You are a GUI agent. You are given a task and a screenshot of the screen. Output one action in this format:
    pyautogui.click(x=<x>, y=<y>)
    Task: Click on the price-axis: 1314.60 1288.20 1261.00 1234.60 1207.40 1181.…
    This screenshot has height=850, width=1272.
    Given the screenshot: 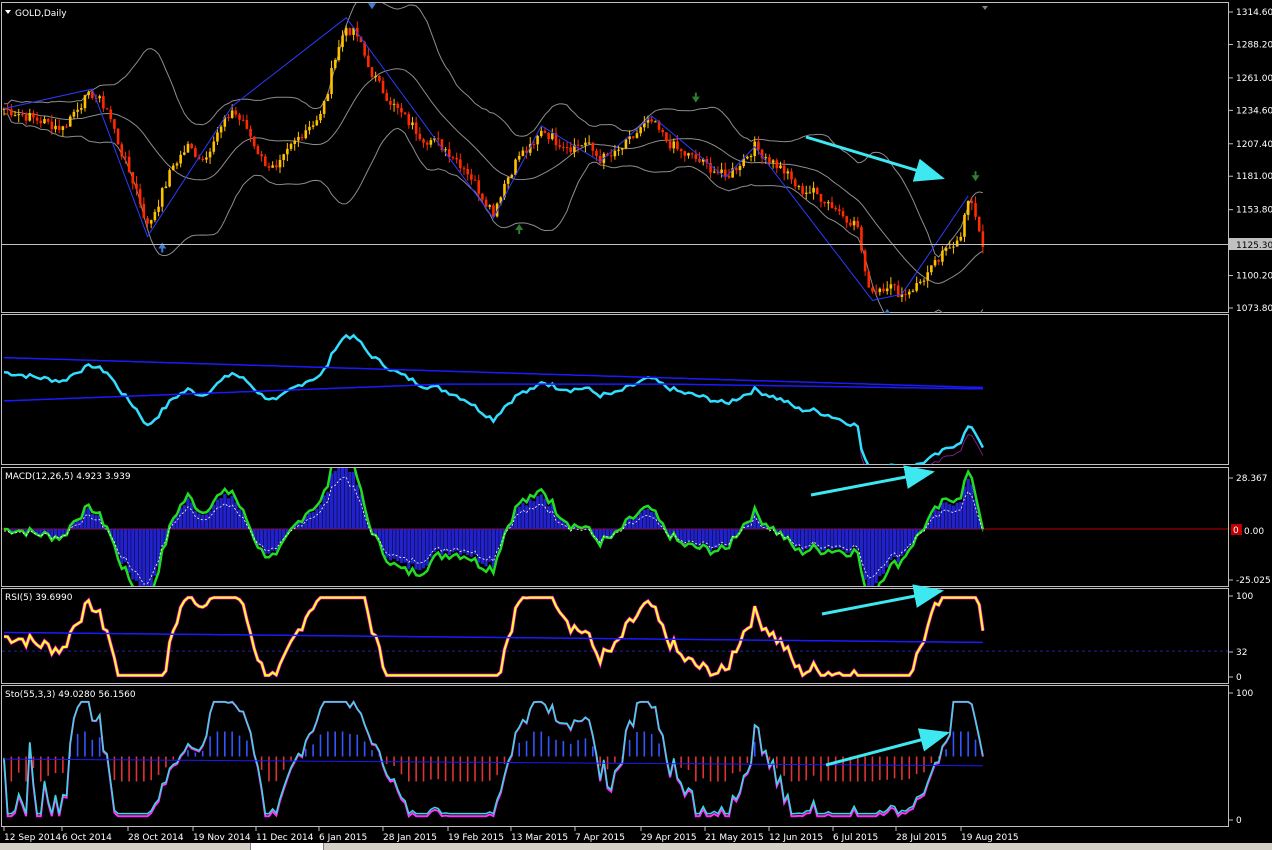 What is the action you would take?
    pyautogui.click(x=1250, y=161)
    